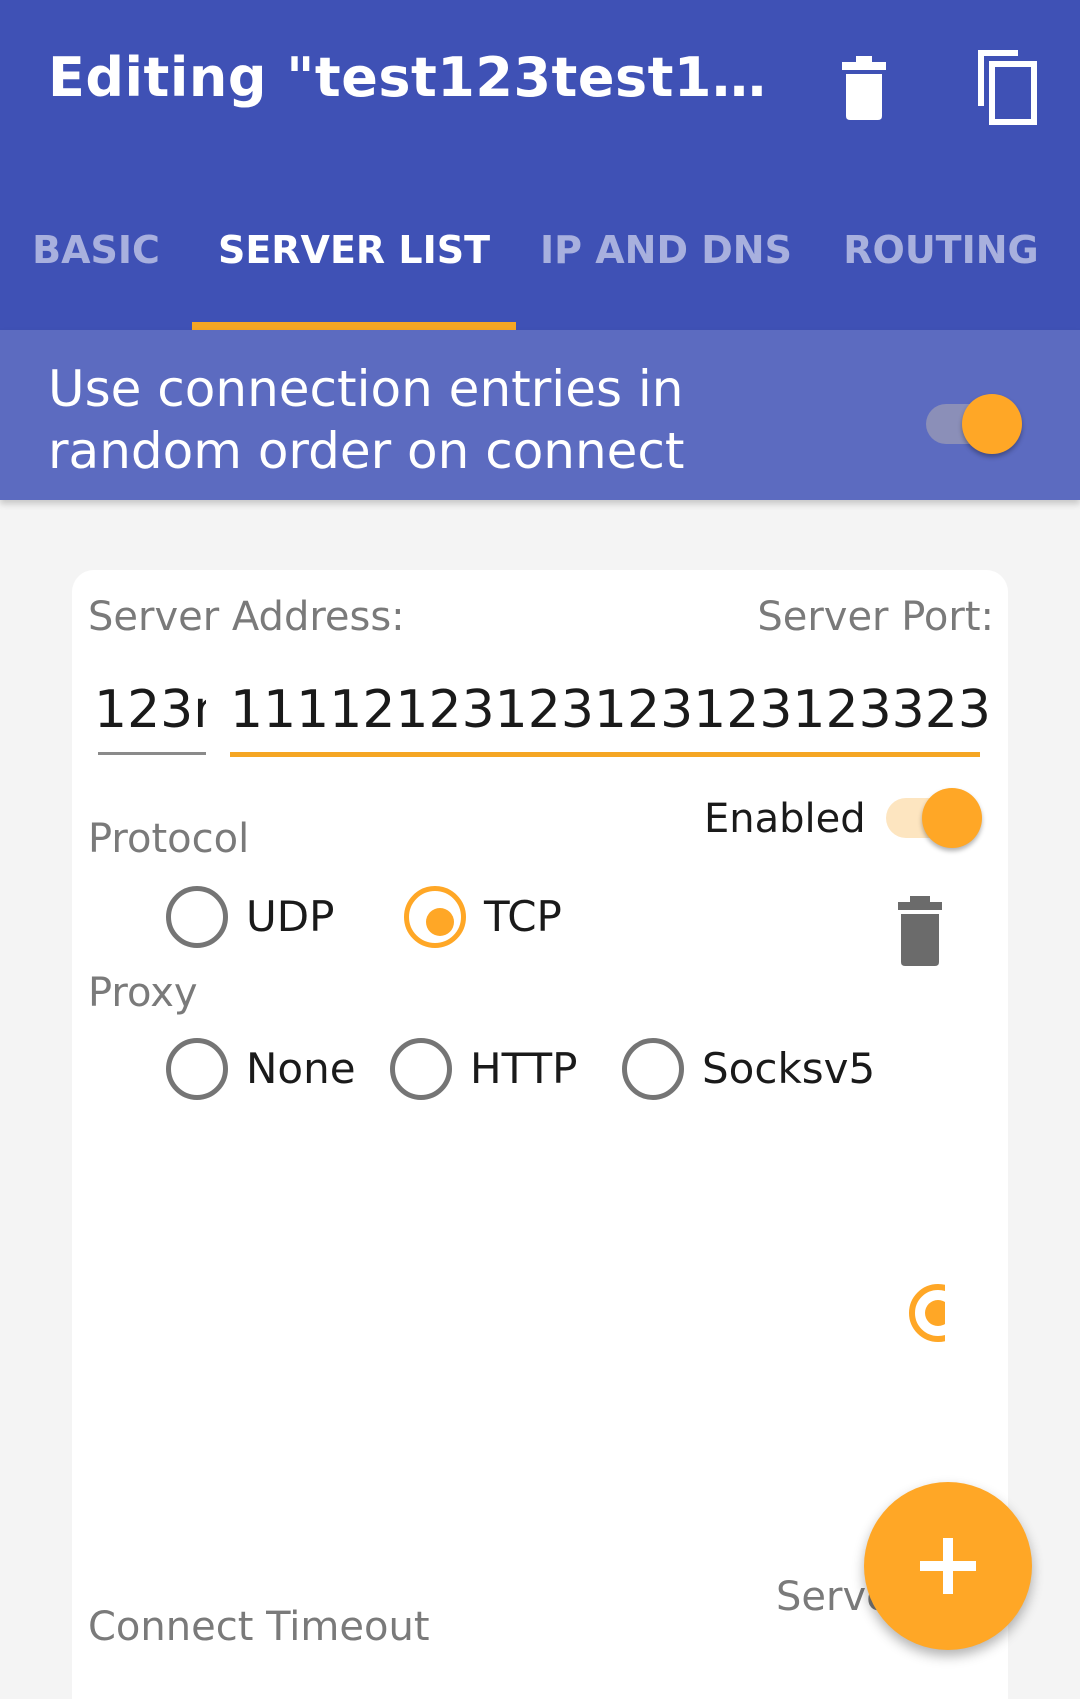 Image resolution: width=1080 pixels, height=1699 pixels. What do you see at coordinates (936, 818) in the screenshot?
I see `enabled-switch` at bounding box center [936, 818].